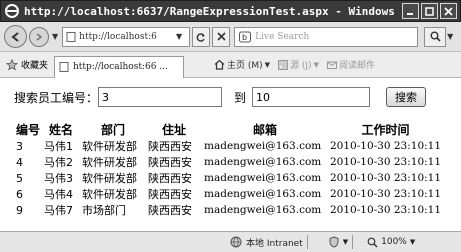  I want to click on intranet-globe-icon, so click(236, 242).